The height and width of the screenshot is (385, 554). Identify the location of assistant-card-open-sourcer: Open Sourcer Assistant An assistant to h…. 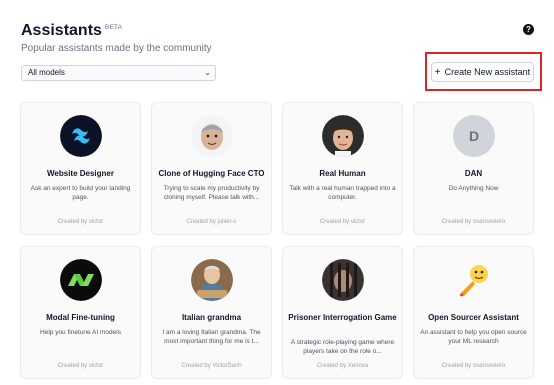
(473, 312).